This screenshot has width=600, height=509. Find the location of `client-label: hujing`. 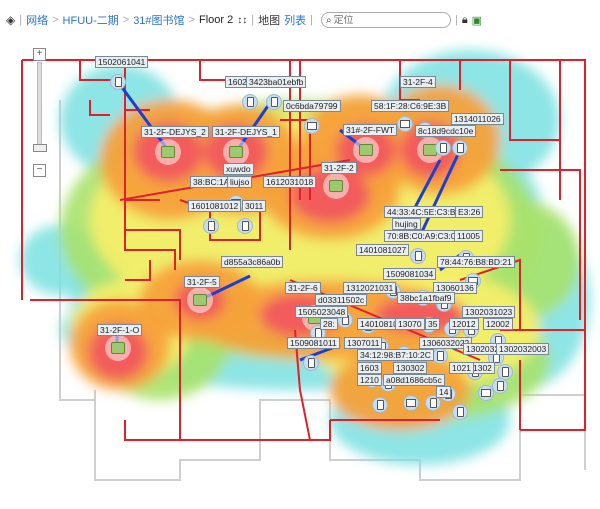

client-label: hujing is located at coordinates (406, 224).